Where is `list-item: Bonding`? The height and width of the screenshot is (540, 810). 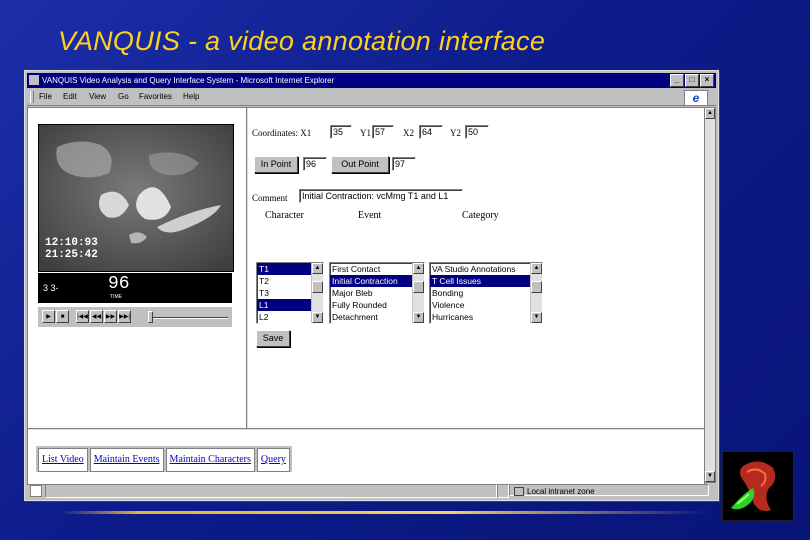 list-item: Bonding is located at coordinates (480, 293).